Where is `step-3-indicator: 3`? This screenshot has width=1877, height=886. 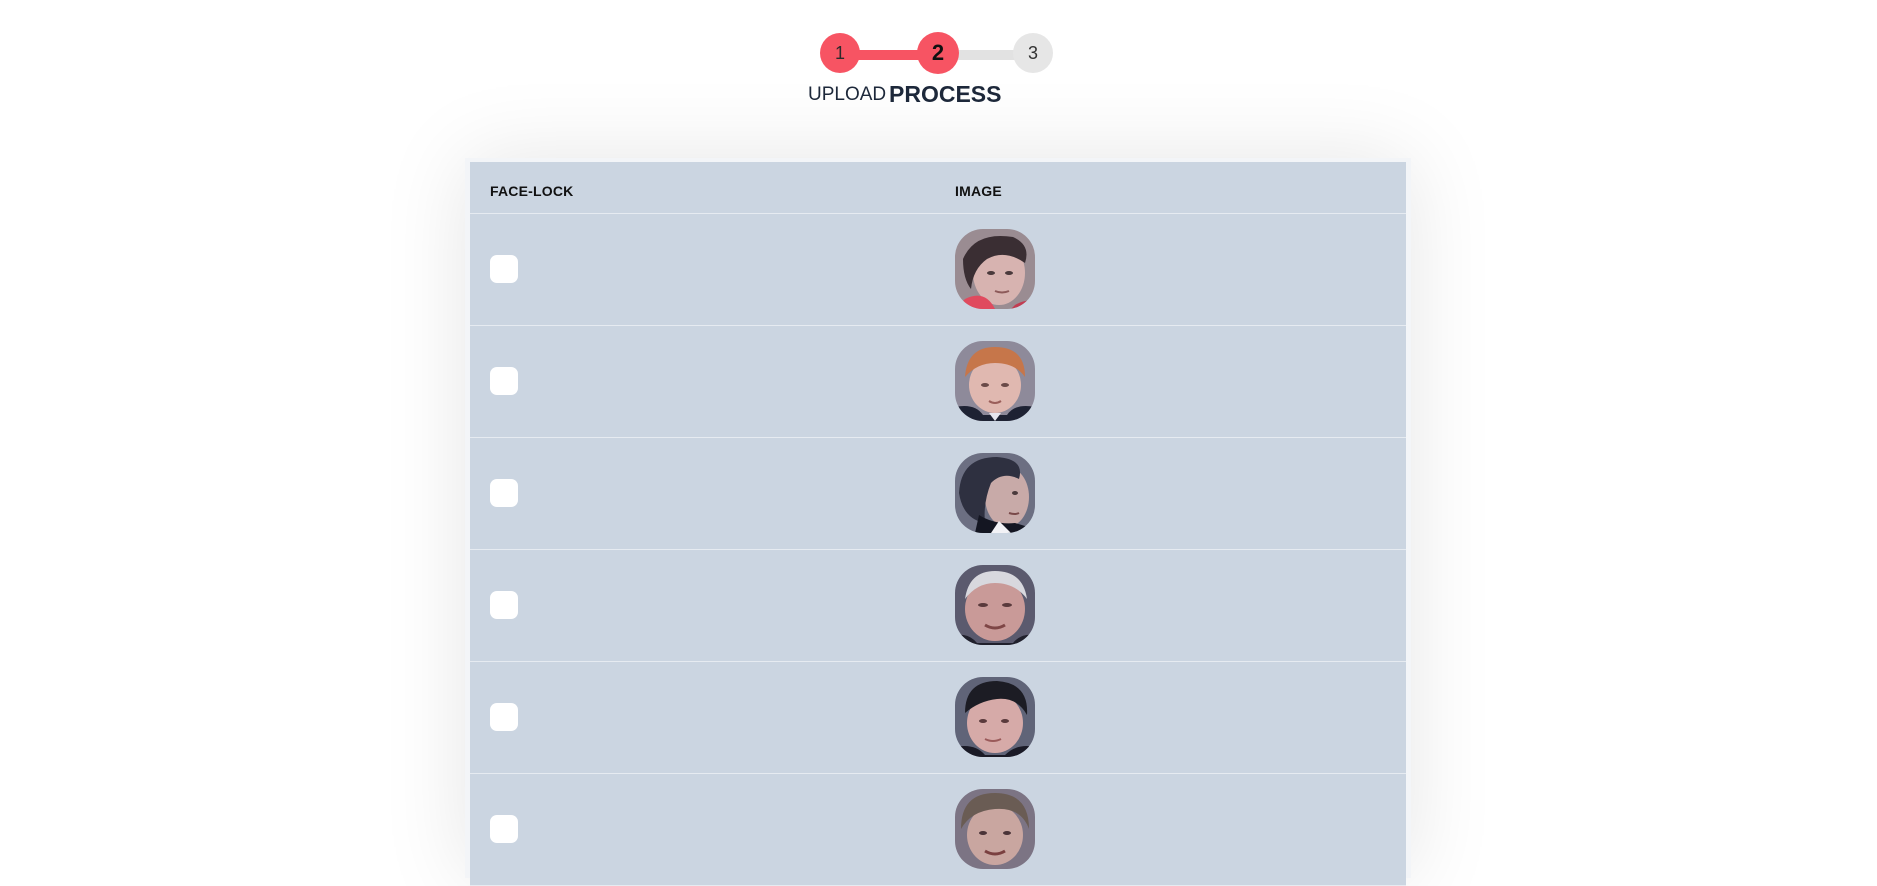 step-3-indicator: 3 is located at coordinates (1033, 53).